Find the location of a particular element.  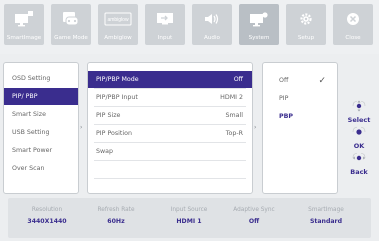

ambiglow-logo-text: ambiglow is located at coordinates (118, 20).